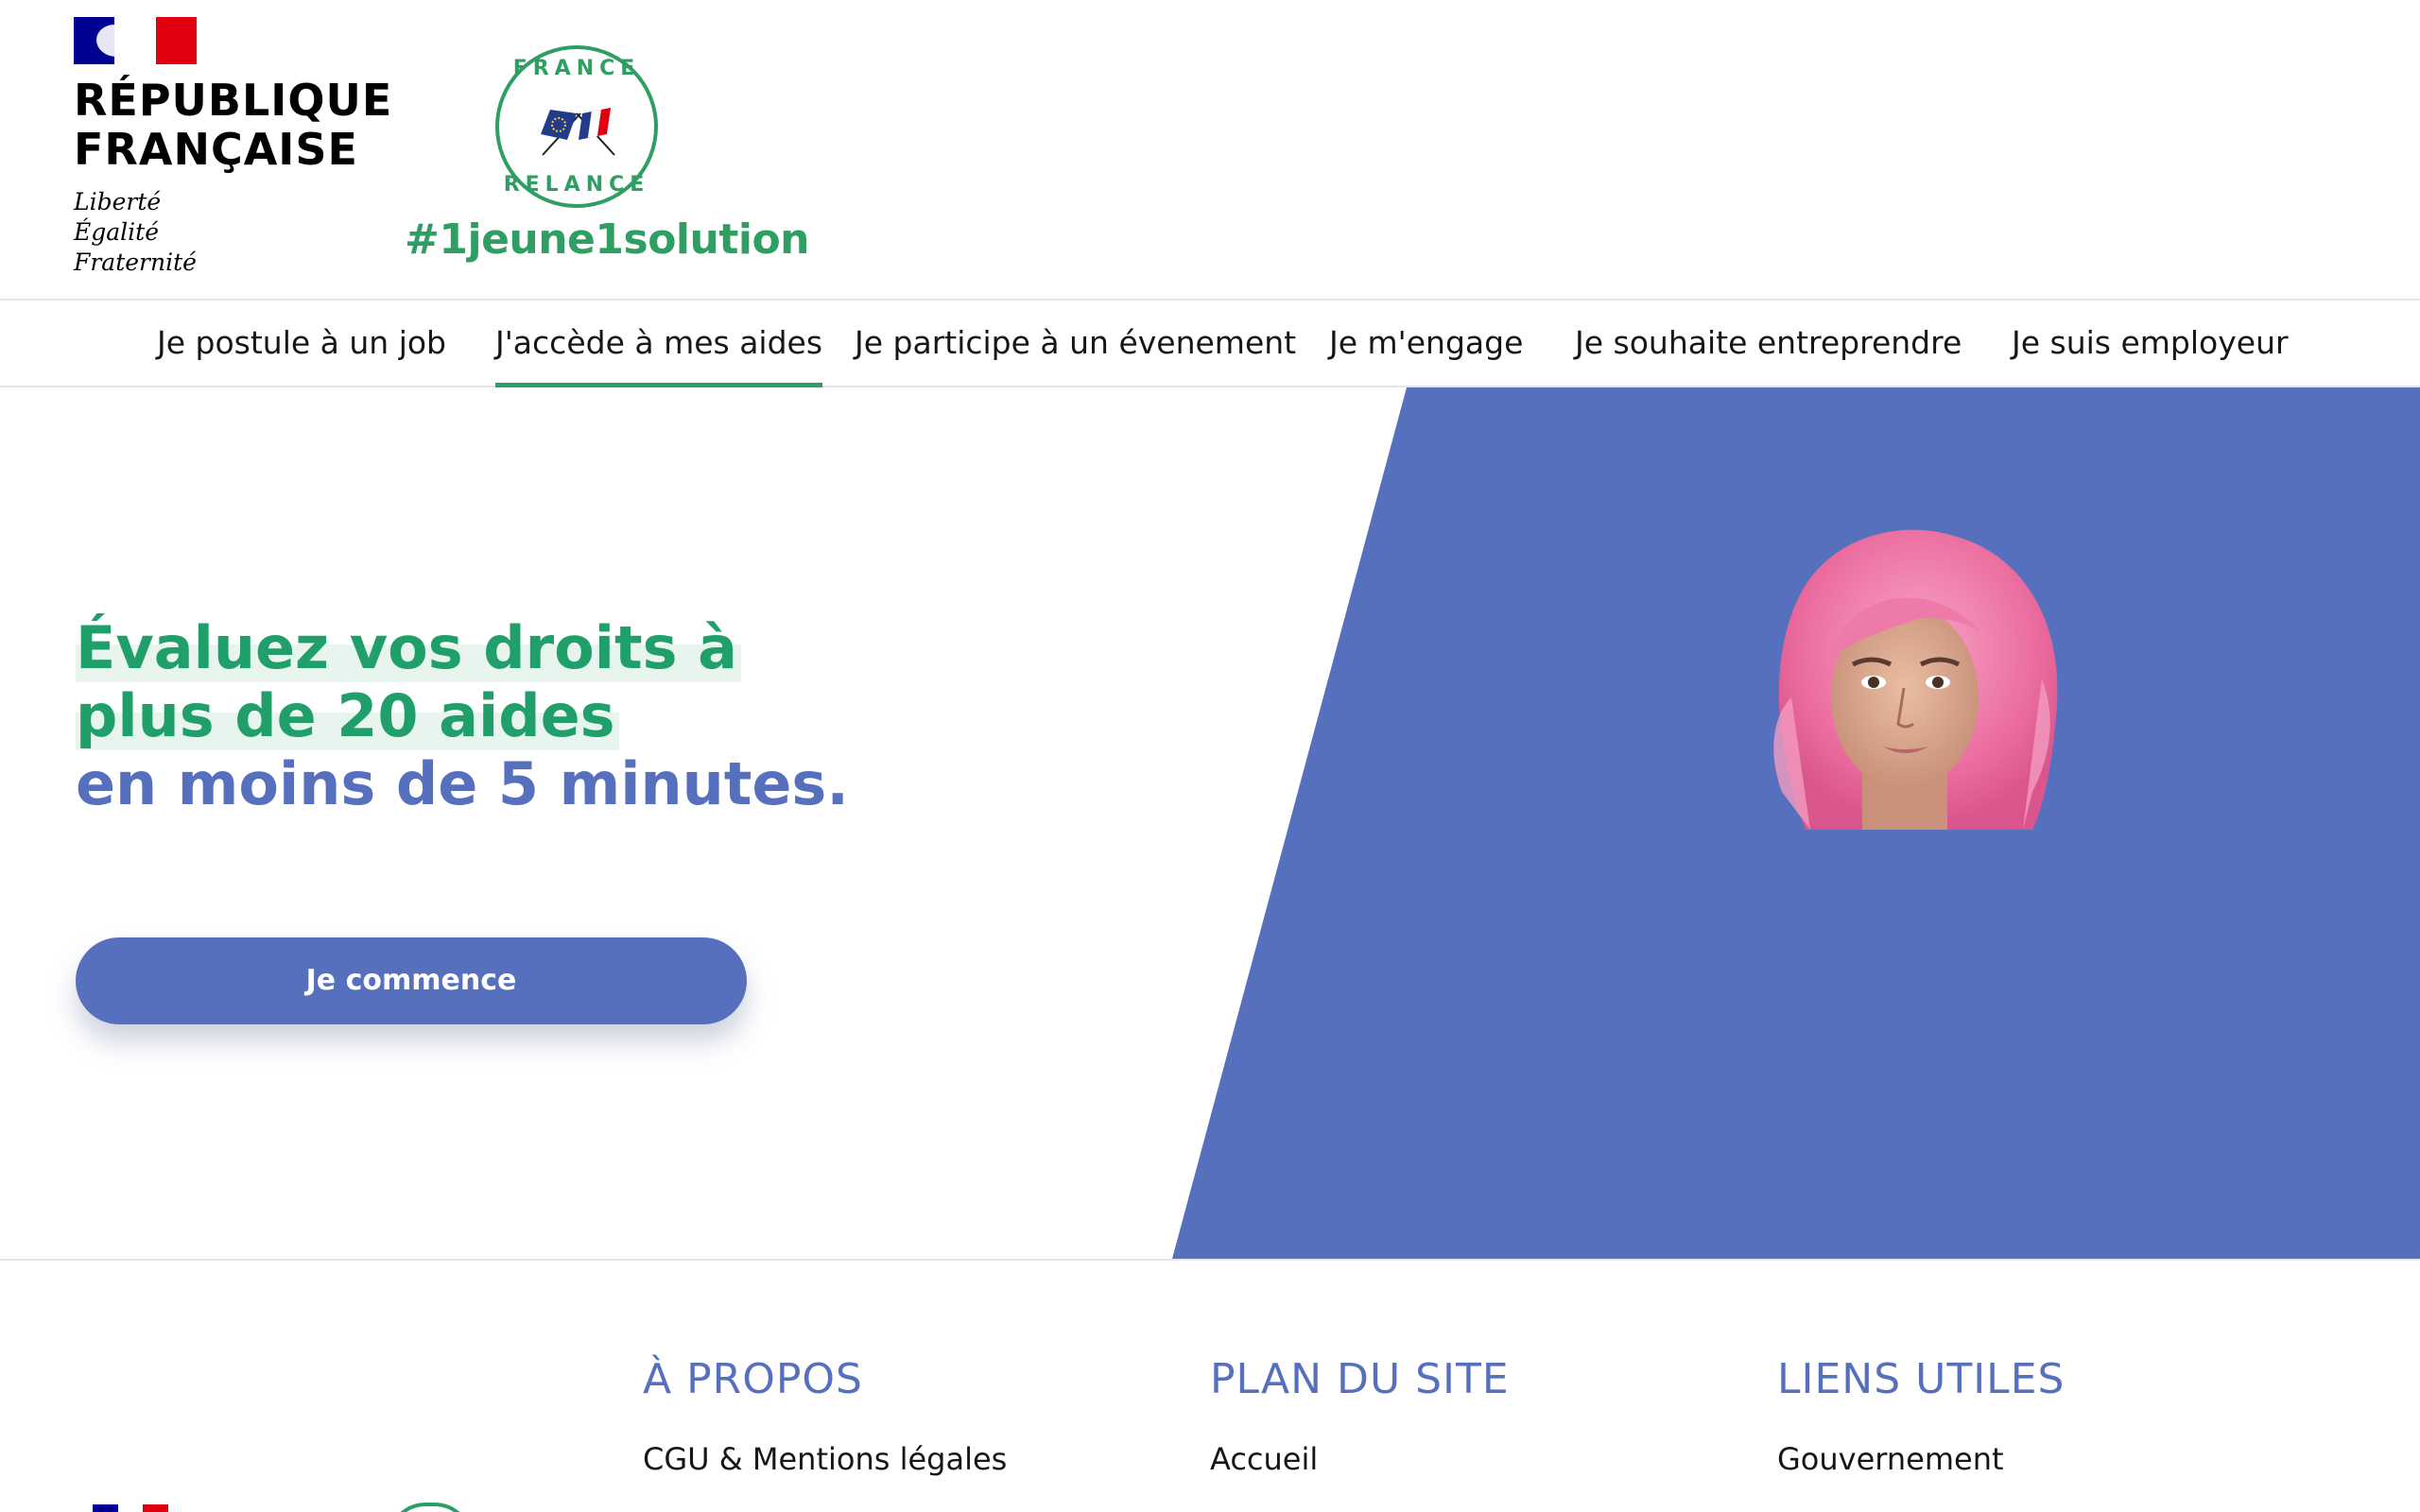 This screenshot has width=2420, height=1512. Describe the element at coordinates (1922, 1379) in the screenshot. I see `footer-col-title: LIENS UTILES` at that location.